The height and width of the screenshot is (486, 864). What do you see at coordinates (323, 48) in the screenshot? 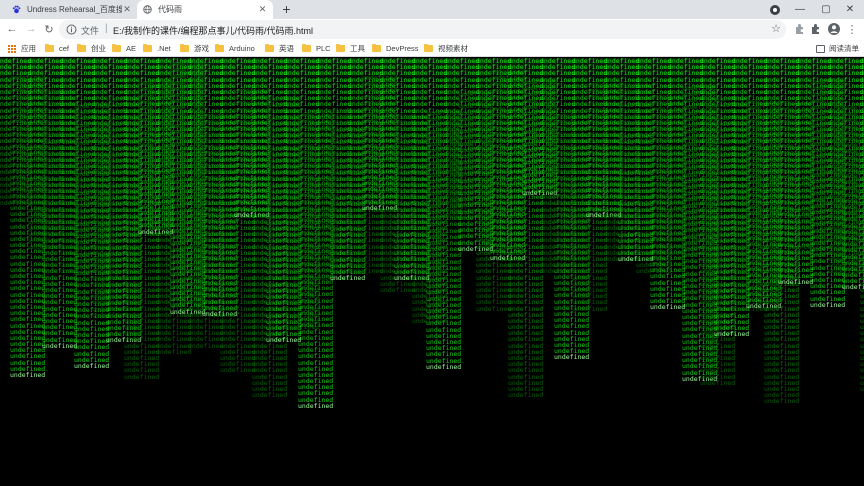
I see `bookmark-label: PLC` at bounding box center [323, 48].